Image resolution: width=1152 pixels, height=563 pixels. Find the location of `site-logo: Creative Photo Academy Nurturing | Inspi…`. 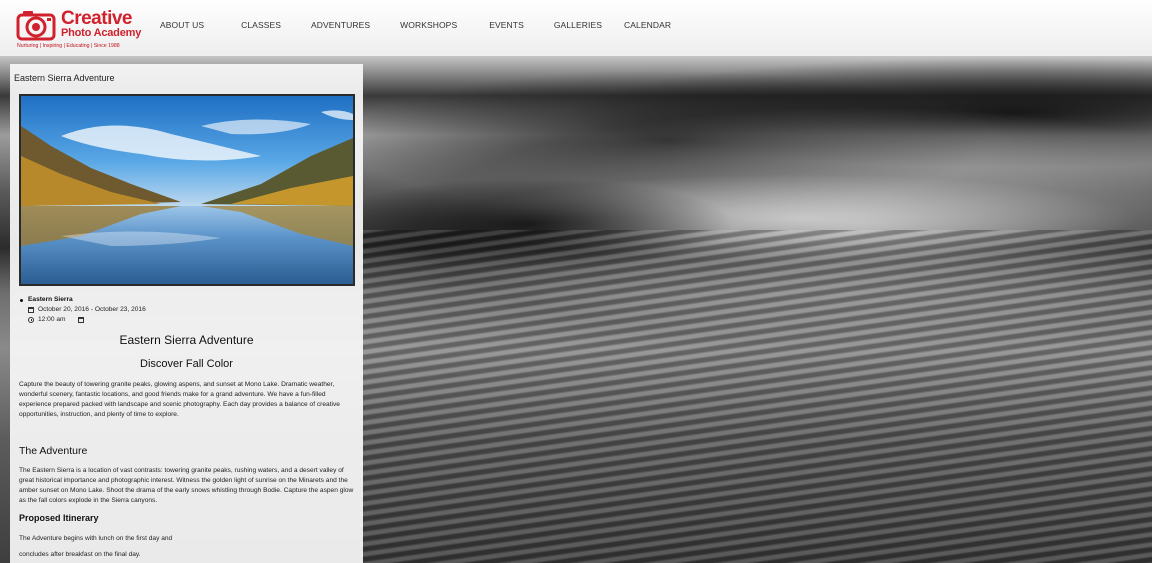

site-logo: Creative Photo Academy Nurturing | Inspi… is located at coordinates (79, 29).